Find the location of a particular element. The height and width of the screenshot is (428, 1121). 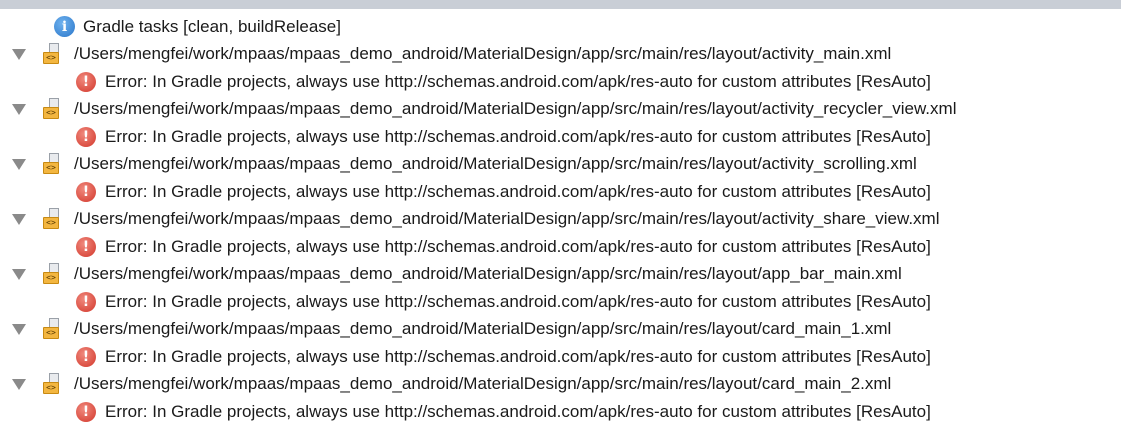

info-icon: i is located at coordinates (64, 27).